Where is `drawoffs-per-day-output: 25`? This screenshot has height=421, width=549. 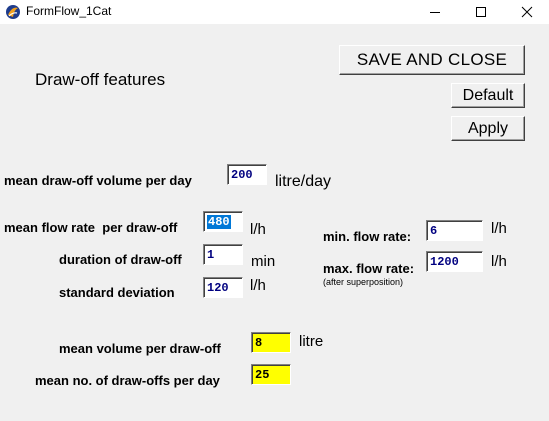 drawoffs-per-day-output: 25 is located at coordinates (271, 374).